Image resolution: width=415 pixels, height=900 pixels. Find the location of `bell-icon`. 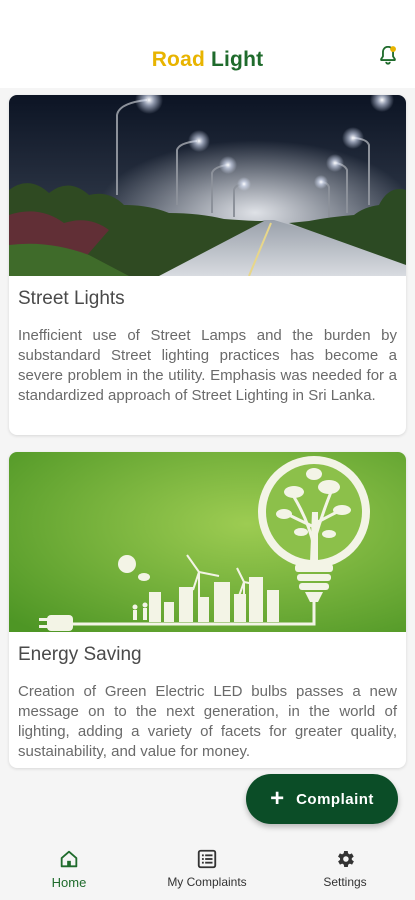

bell-icon is located at coordinates (388, 55).